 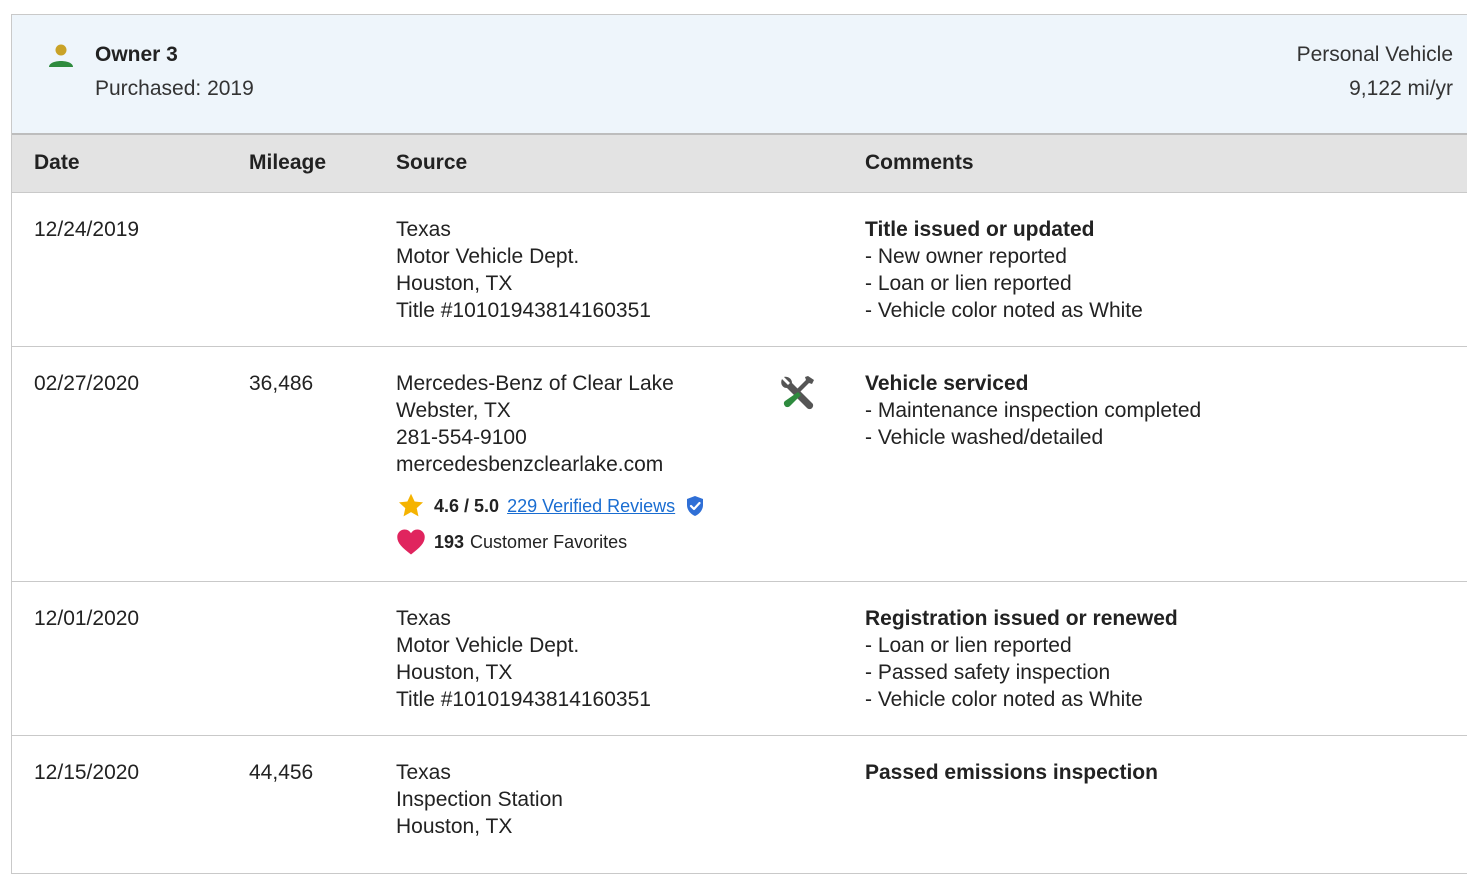 I want to click on comment-title: Registration issued or renewed, so click(x=1021, y=618).